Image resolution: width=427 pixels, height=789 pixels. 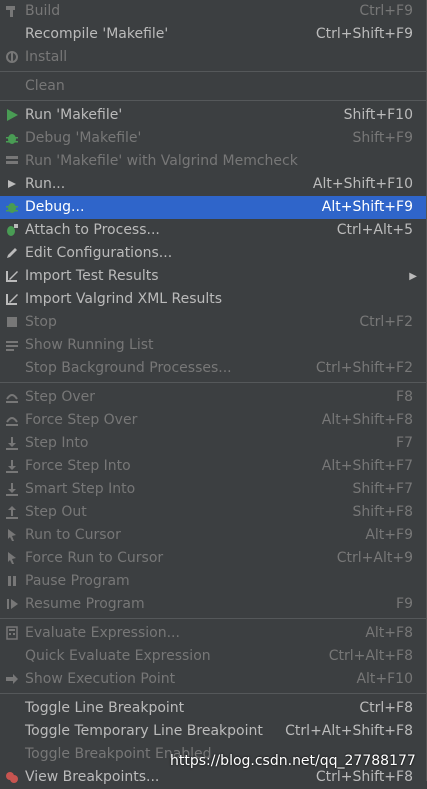 I want to click on menu-item-label: Build, so click(x=43, y=11).